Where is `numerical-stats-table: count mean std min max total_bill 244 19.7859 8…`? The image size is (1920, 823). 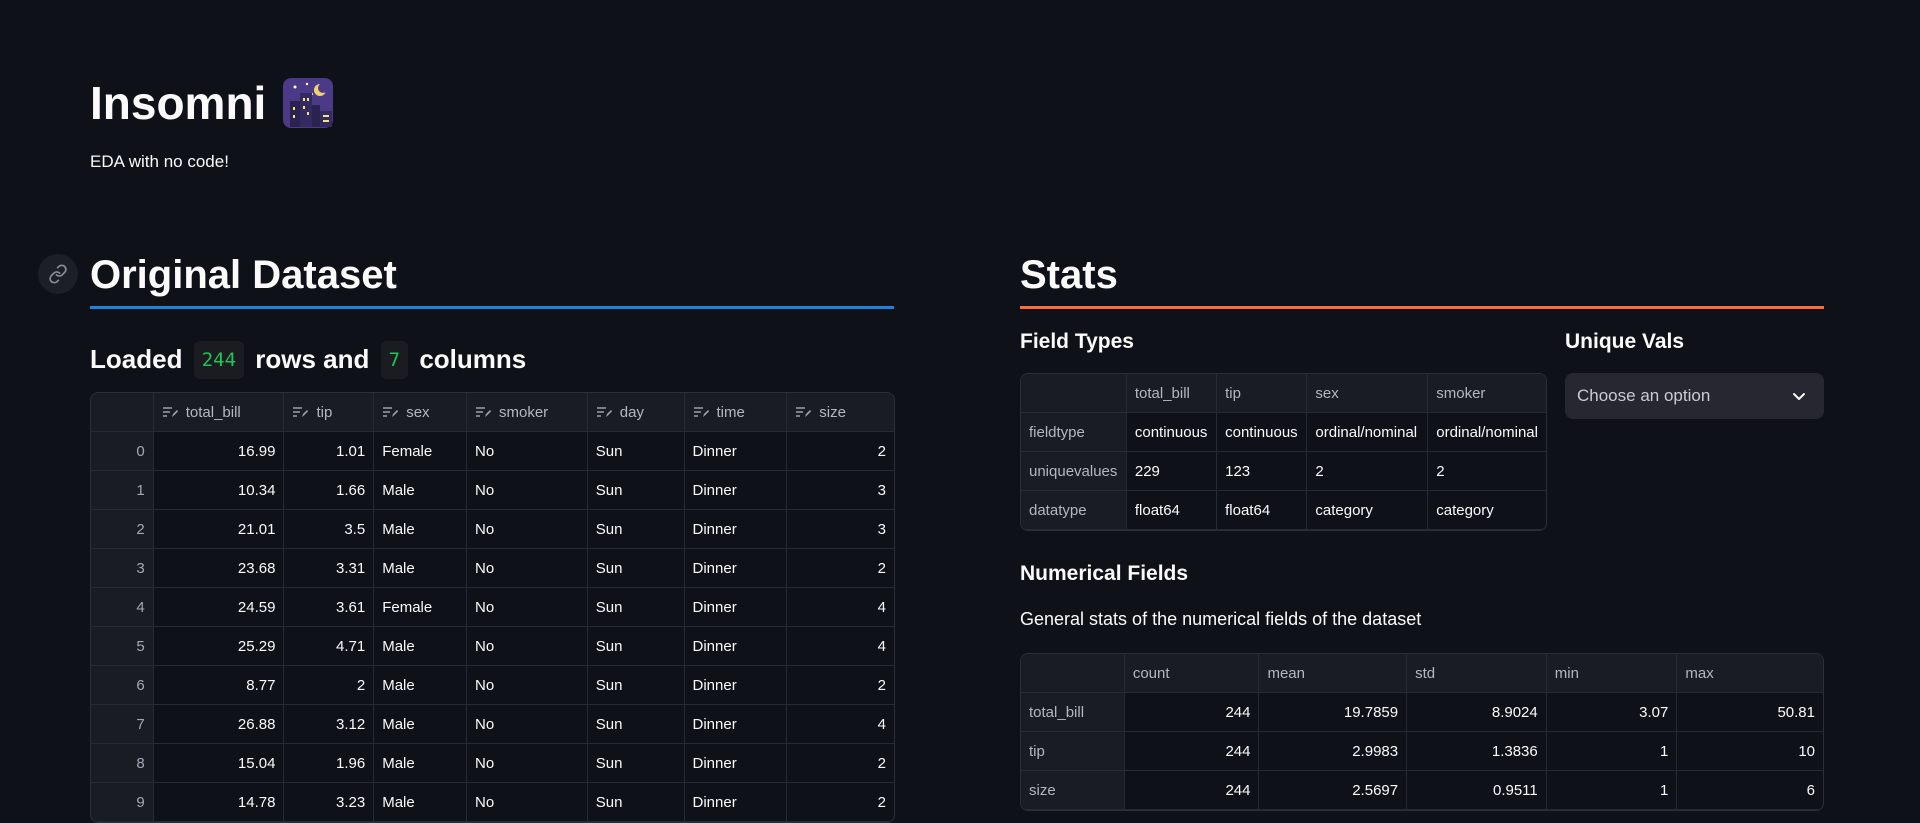 numerical-stats-table: count mean std min max total_bill 244 19.7859 8… is located at coordinates (1422, 732).